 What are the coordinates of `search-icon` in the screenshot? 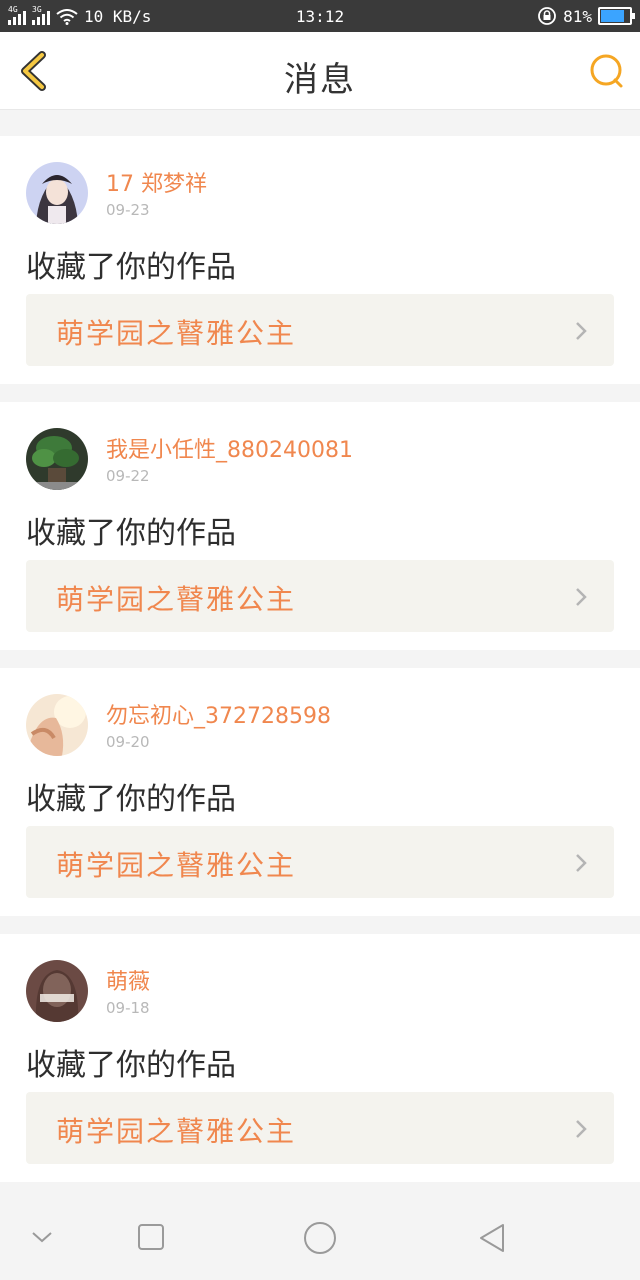 It's located at (607, 71).